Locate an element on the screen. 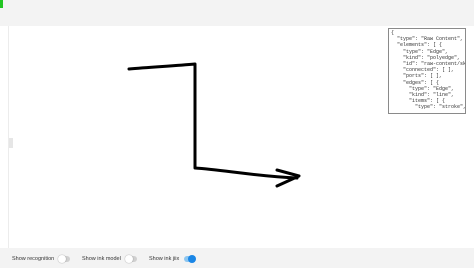 Image resolution: width=474 pixels, height=268 pixels. show-ink-model-toggle-group: Show ink model is located at coordinates (109, 258).